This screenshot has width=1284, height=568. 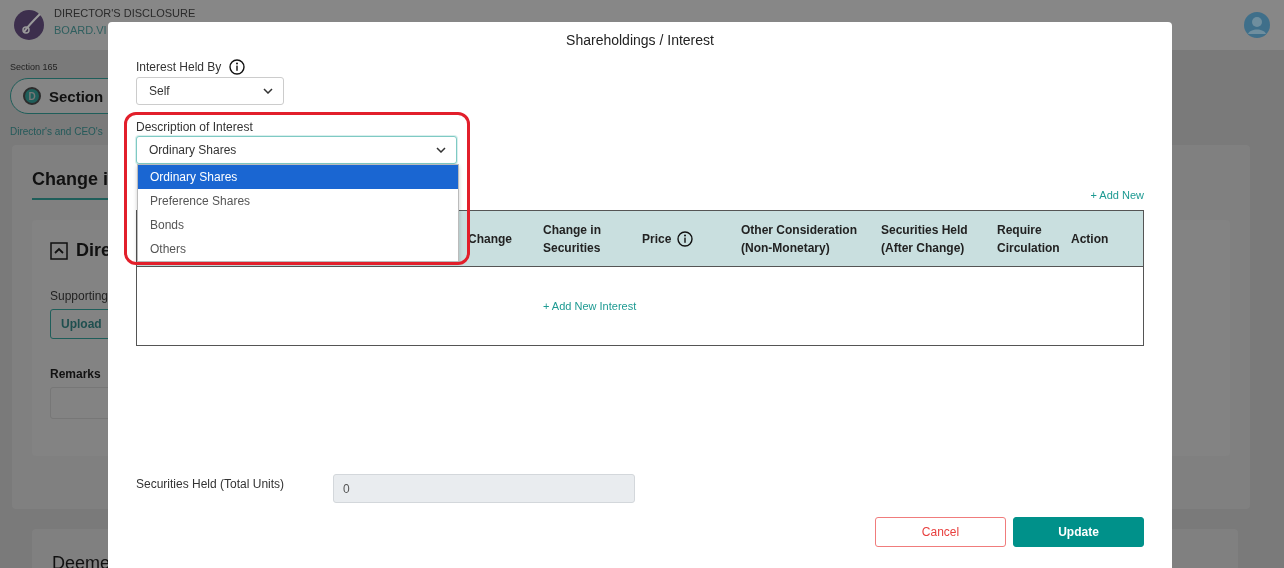 I want to click on cancel-button: Cancel, so click(x=940, y=532).